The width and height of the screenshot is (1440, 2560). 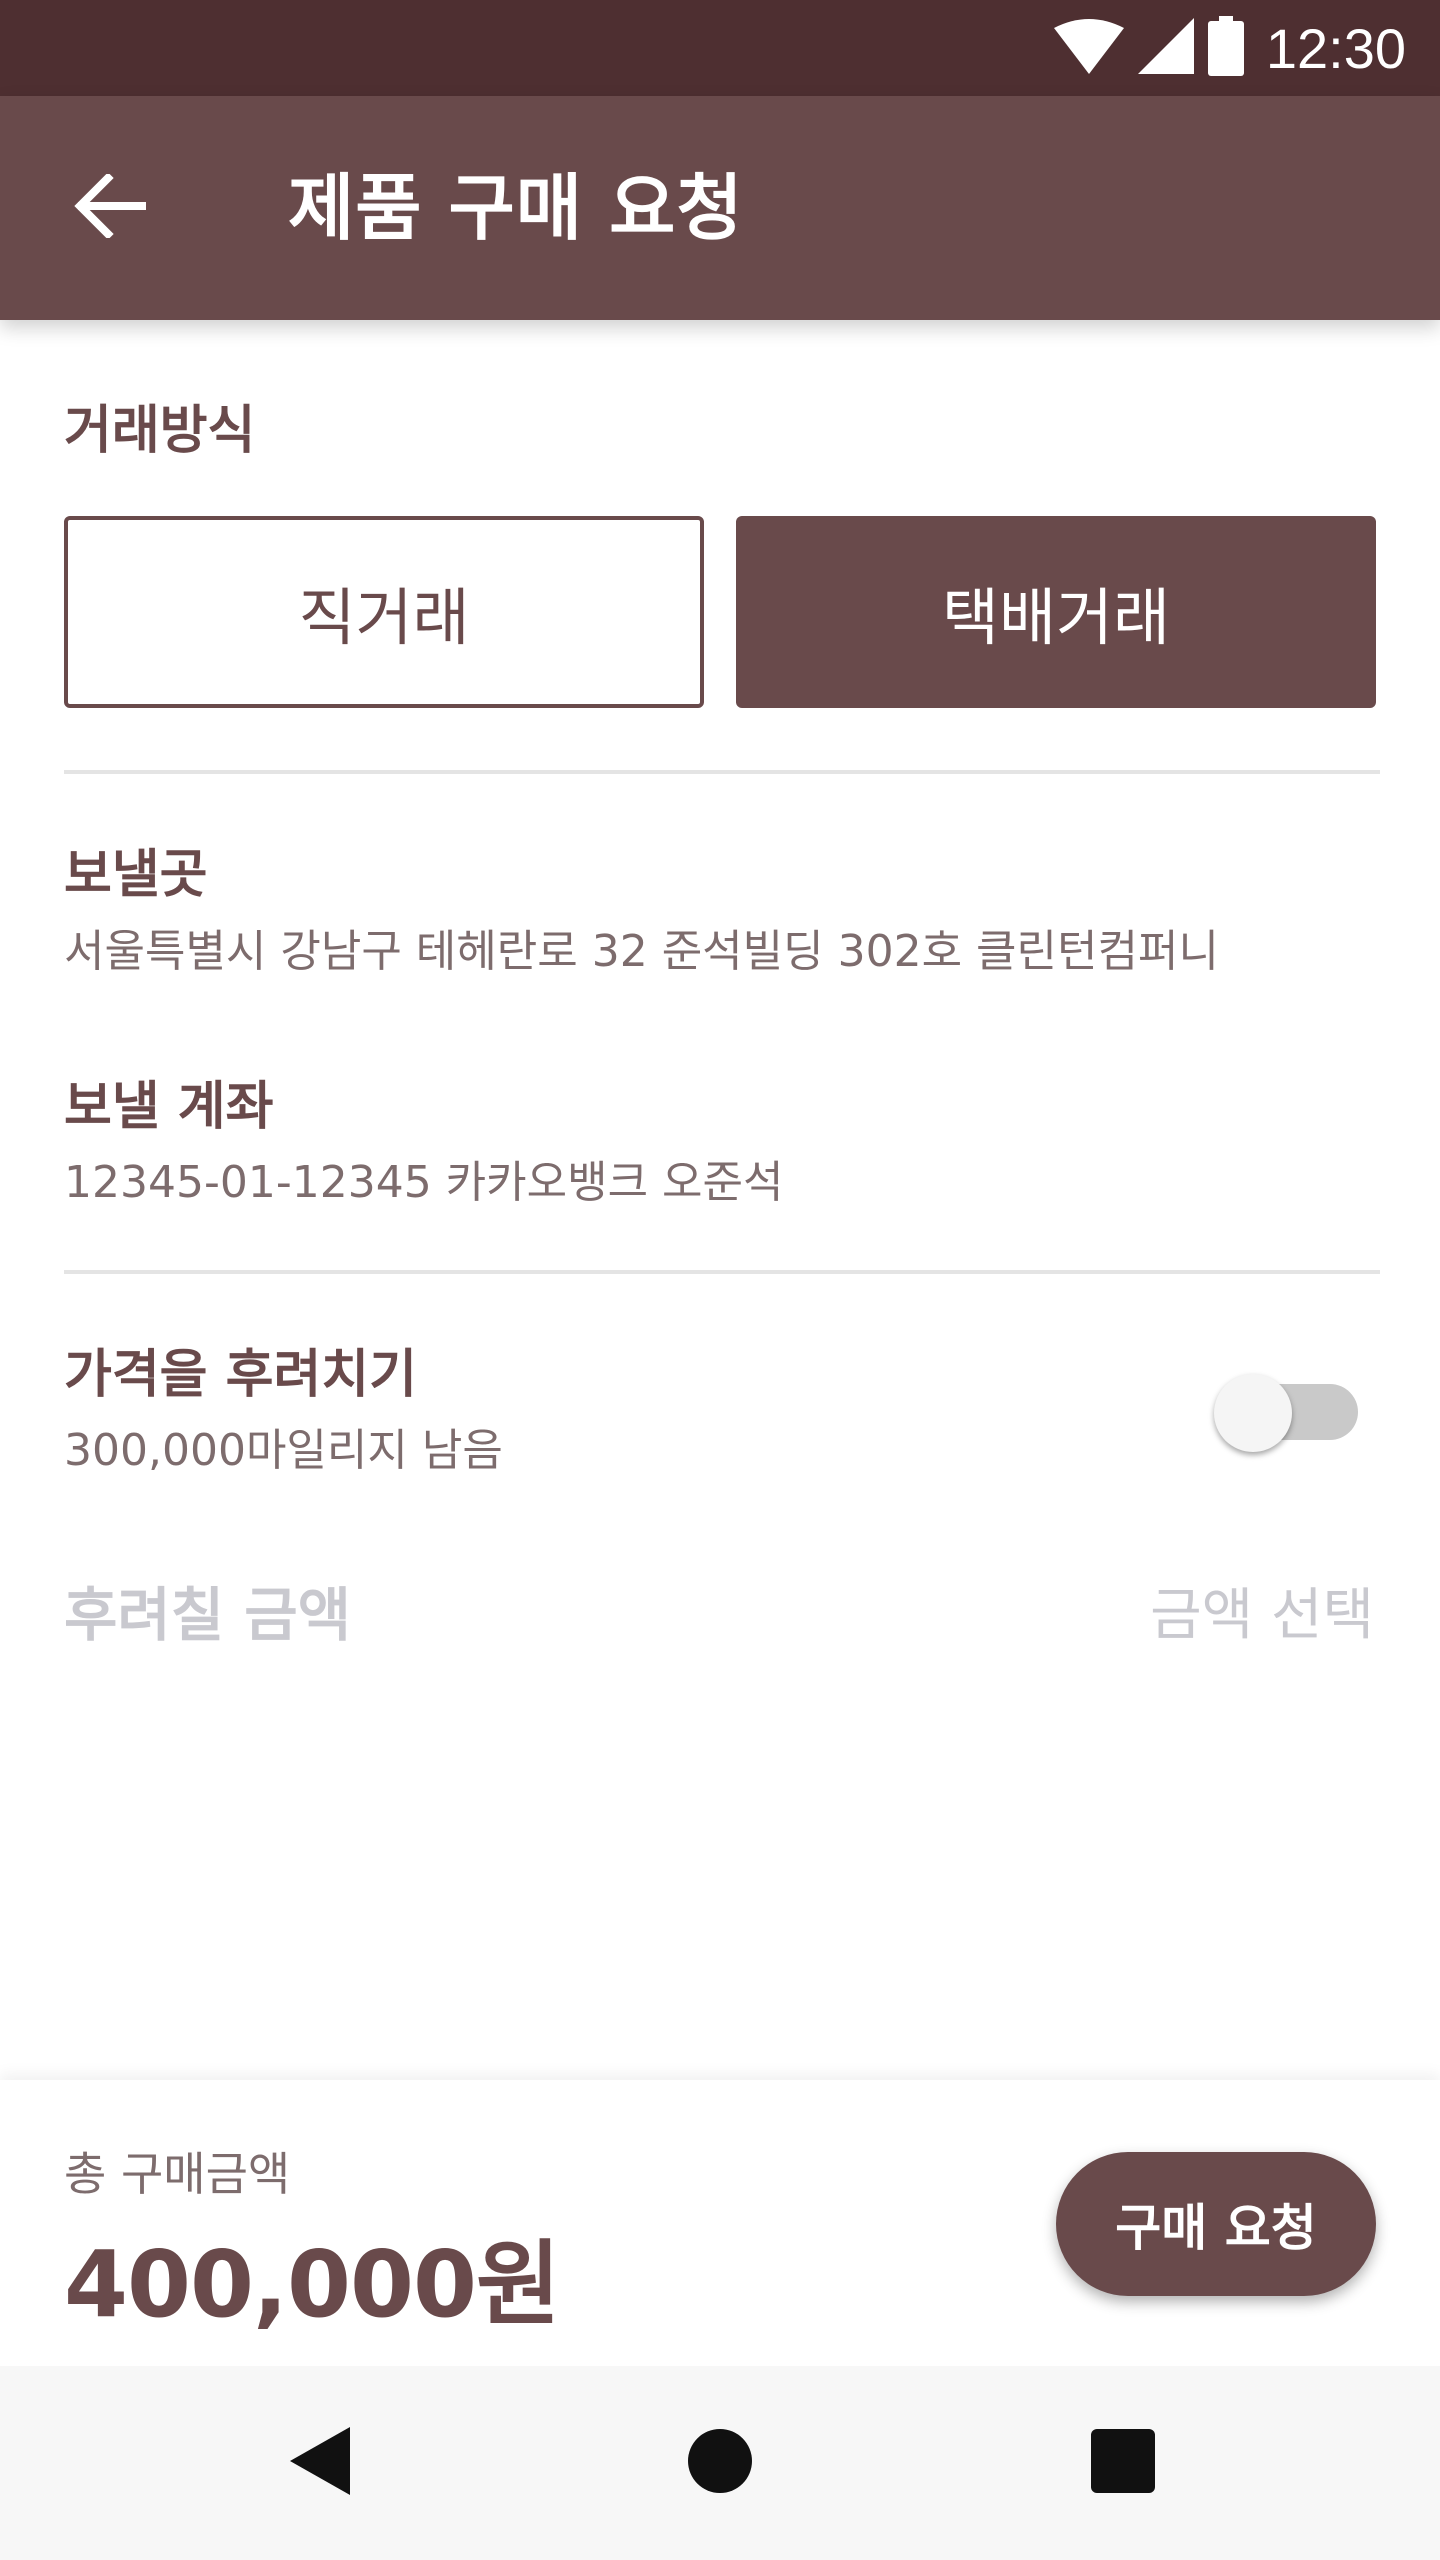 What do you see at coordinates (1225, 48) in the screenshot?
I see `battery-icon` at bounding box center [1225, 48].